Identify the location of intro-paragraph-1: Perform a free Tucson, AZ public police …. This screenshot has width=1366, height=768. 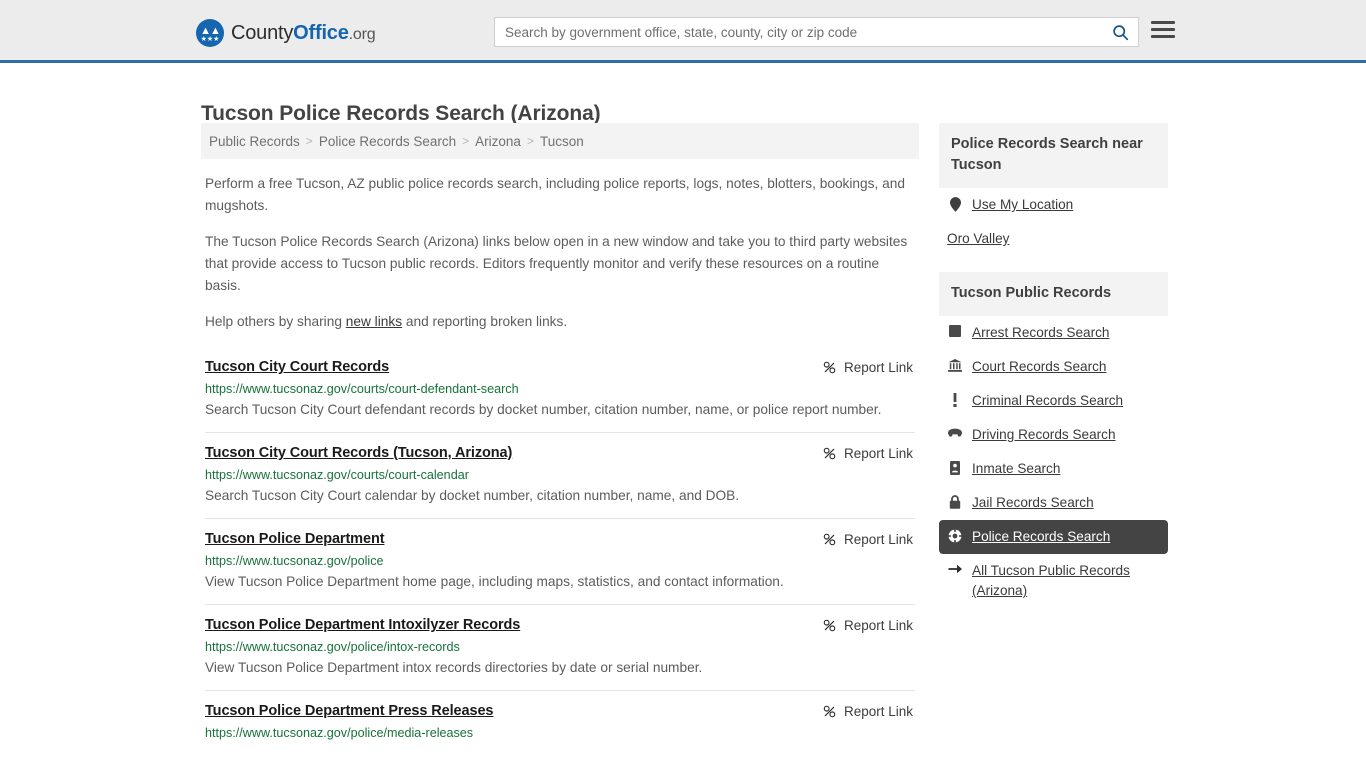
(555, 194).